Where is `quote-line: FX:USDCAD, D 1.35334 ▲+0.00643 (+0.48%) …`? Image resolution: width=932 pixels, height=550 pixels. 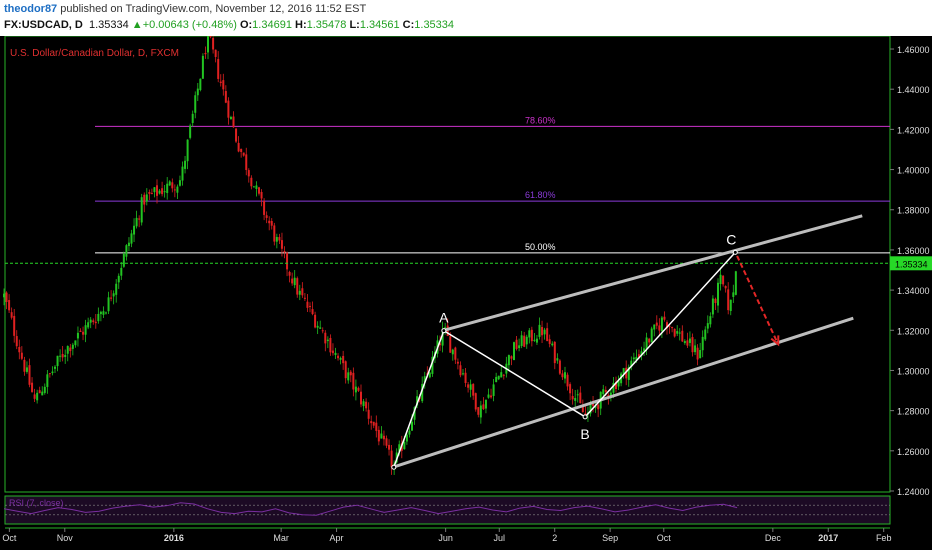 quote-line: FX:USDCAD, D 1.35334 ▲+0.00643 (+0.48%) … is located at coordinates (229, 25).